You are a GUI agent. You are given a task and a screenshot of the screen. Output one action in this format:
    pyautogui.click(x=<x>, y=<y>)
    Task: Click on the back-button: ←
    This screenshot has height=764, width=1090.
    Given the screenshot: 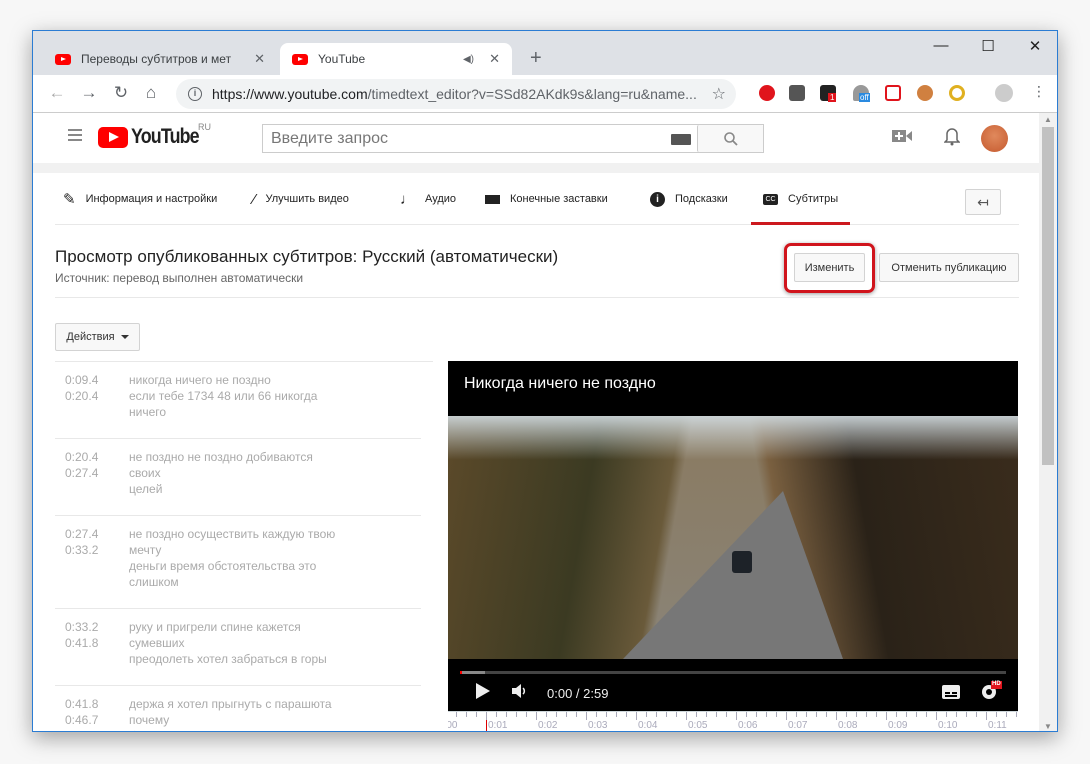 What is the action you would take?
    pyautogui.click(x=57, y=93)
    